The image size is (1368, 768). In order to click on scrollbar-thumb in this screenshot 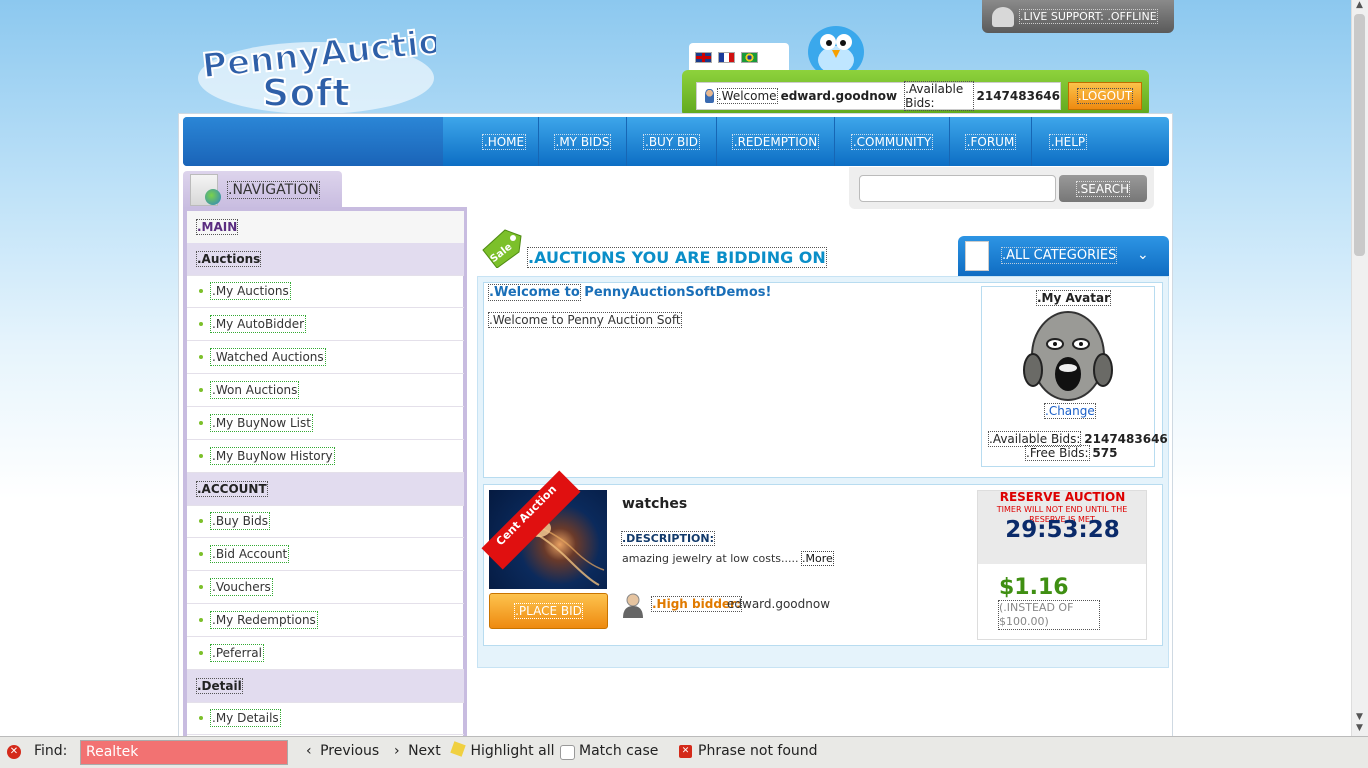, I will do `click(1359, 135)`.